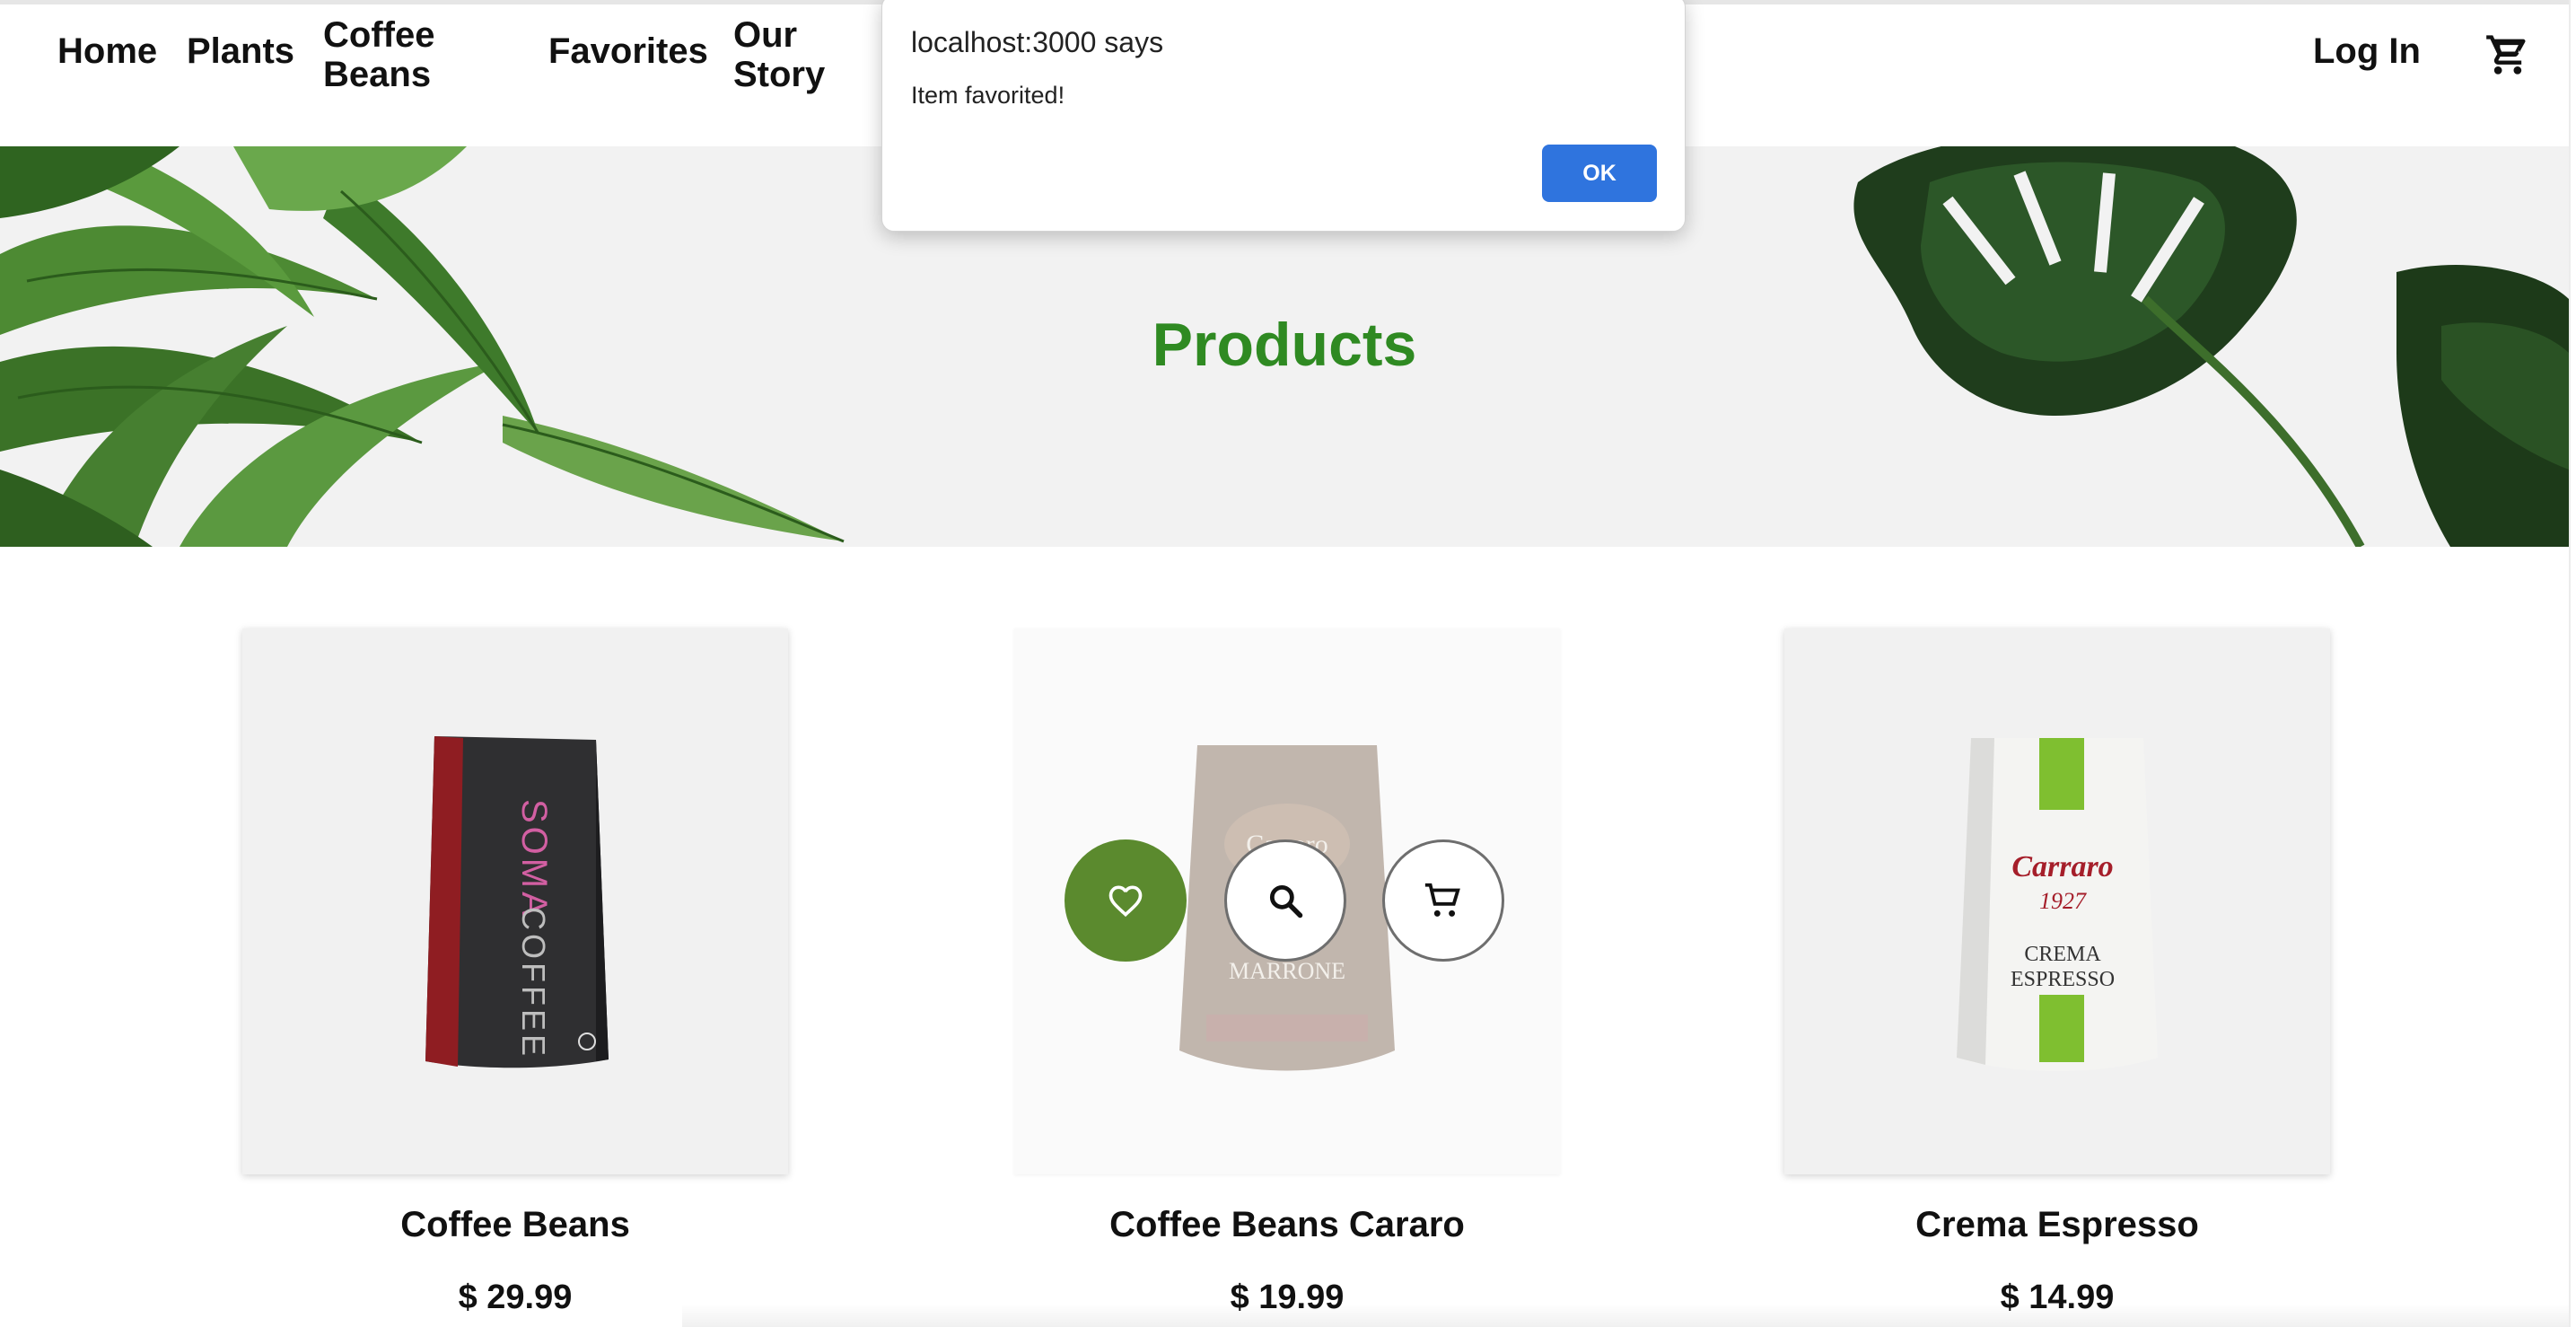 The image size is (2576, 1327). I want to click on svg-text: ESPRESSO, so click(2063, 980).